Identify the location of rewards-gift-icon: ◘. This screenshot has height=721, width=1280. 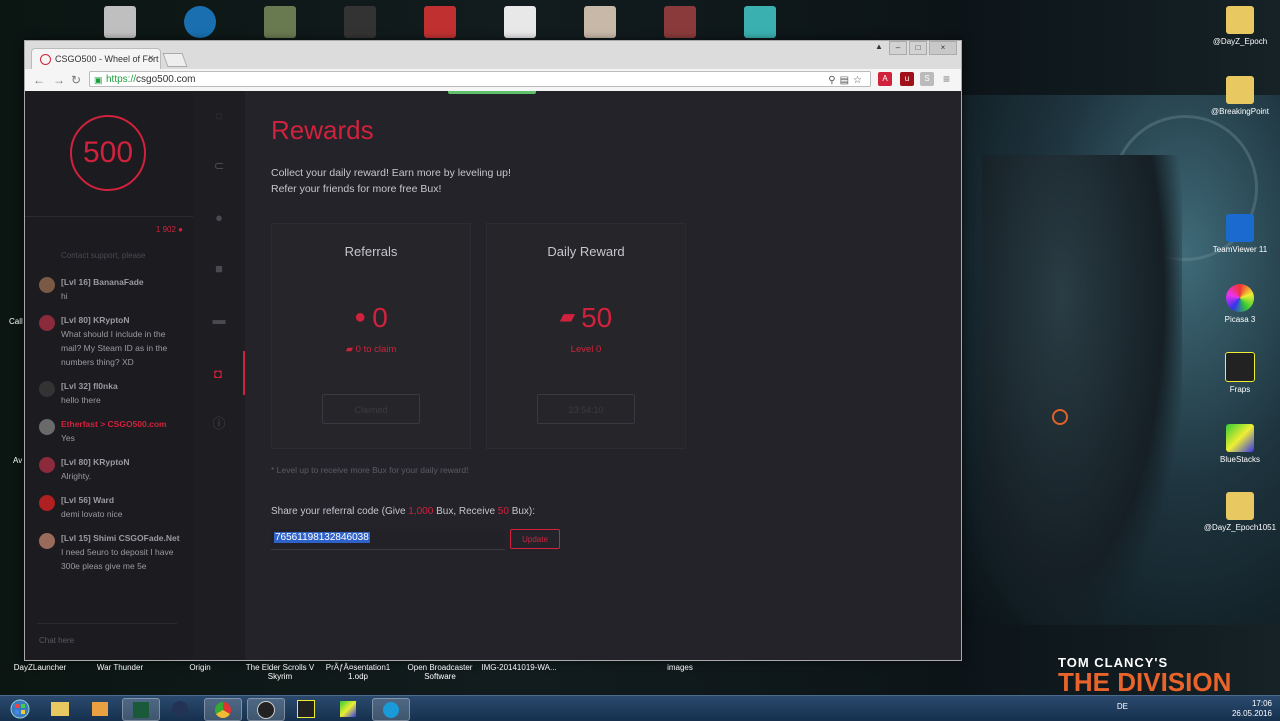
(219, 373).